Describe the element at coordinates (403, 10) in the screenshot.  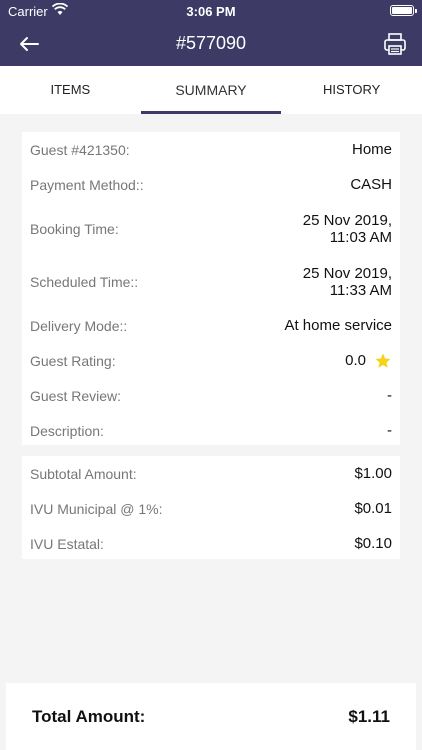
I see `battery-icon` at that location.